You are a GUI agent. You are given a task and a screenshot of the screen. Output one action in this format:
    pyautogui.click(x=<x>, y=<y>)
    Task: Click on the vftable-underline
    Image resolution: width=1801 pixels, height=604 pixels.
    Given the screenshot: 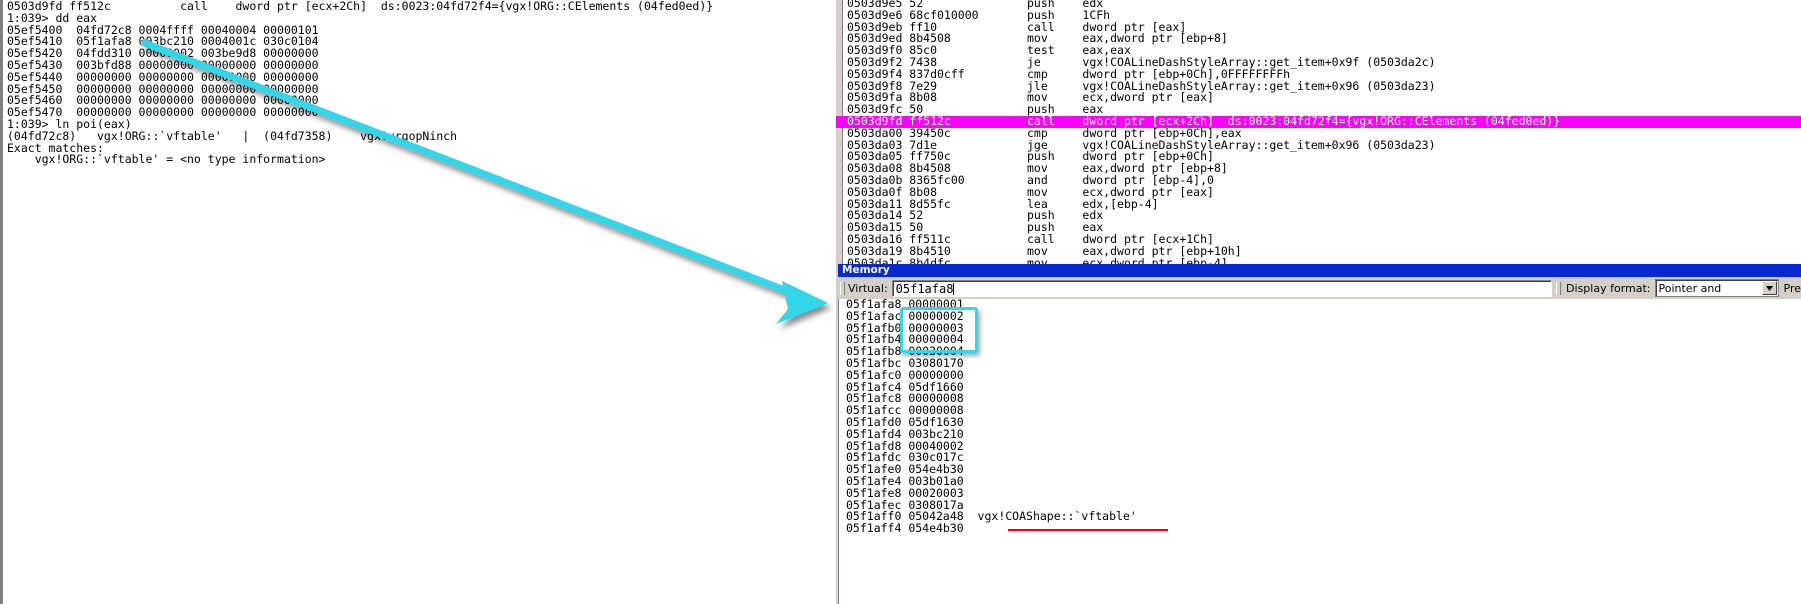 What is the action you would take?
    pyautogui.click(x=1088, y=530)
    